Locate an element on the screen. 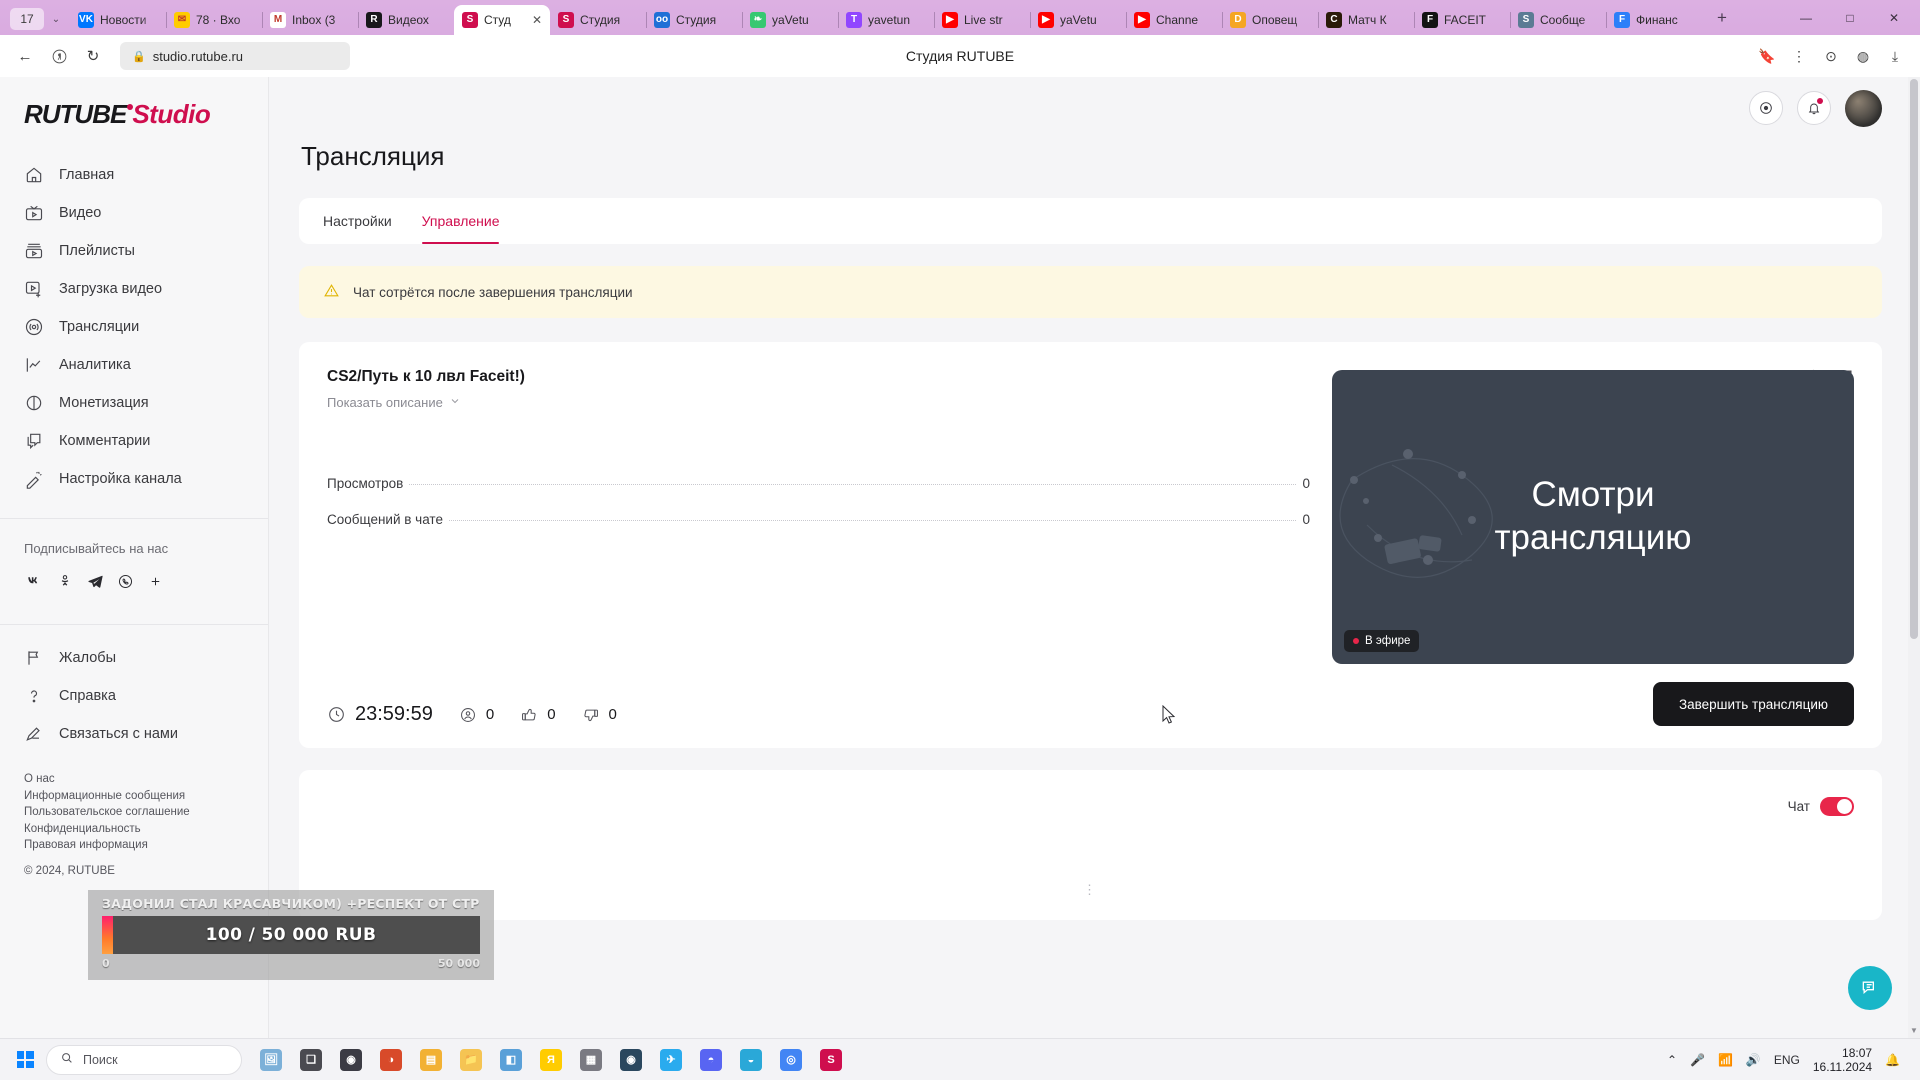 This screenshot has height=1080, width=1920. back-button: ← is located at coordinates (25, 56).